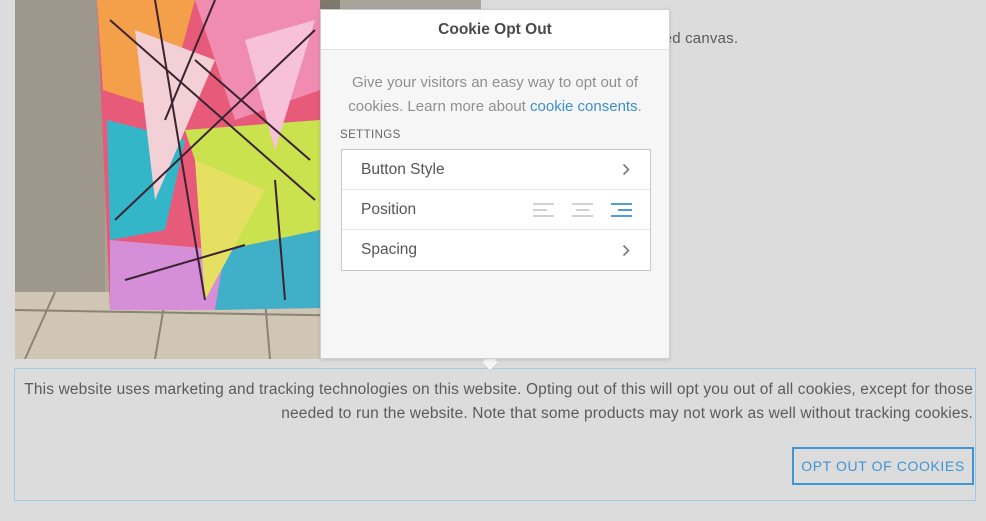 This screenshot has width=986, height=521. I want to click on setting-button-style-label: Button Style, so click(403, 169).